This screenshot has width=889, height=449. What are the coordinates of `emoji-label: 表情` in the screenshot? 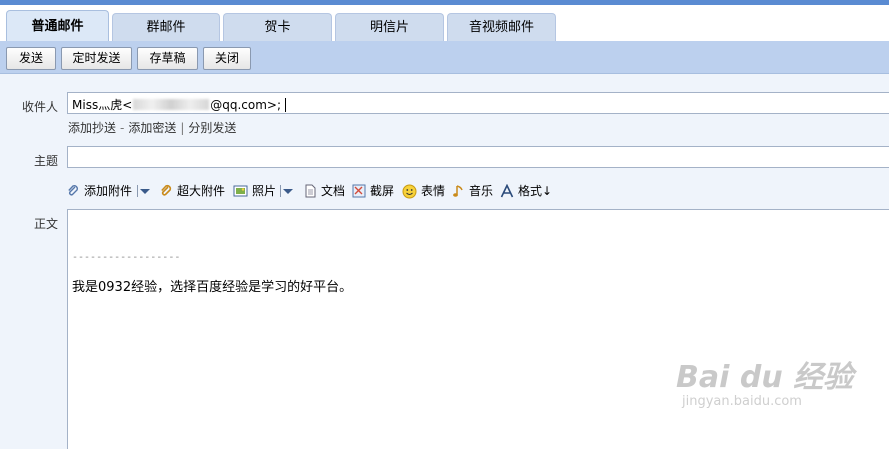 It's located at (433, 191).